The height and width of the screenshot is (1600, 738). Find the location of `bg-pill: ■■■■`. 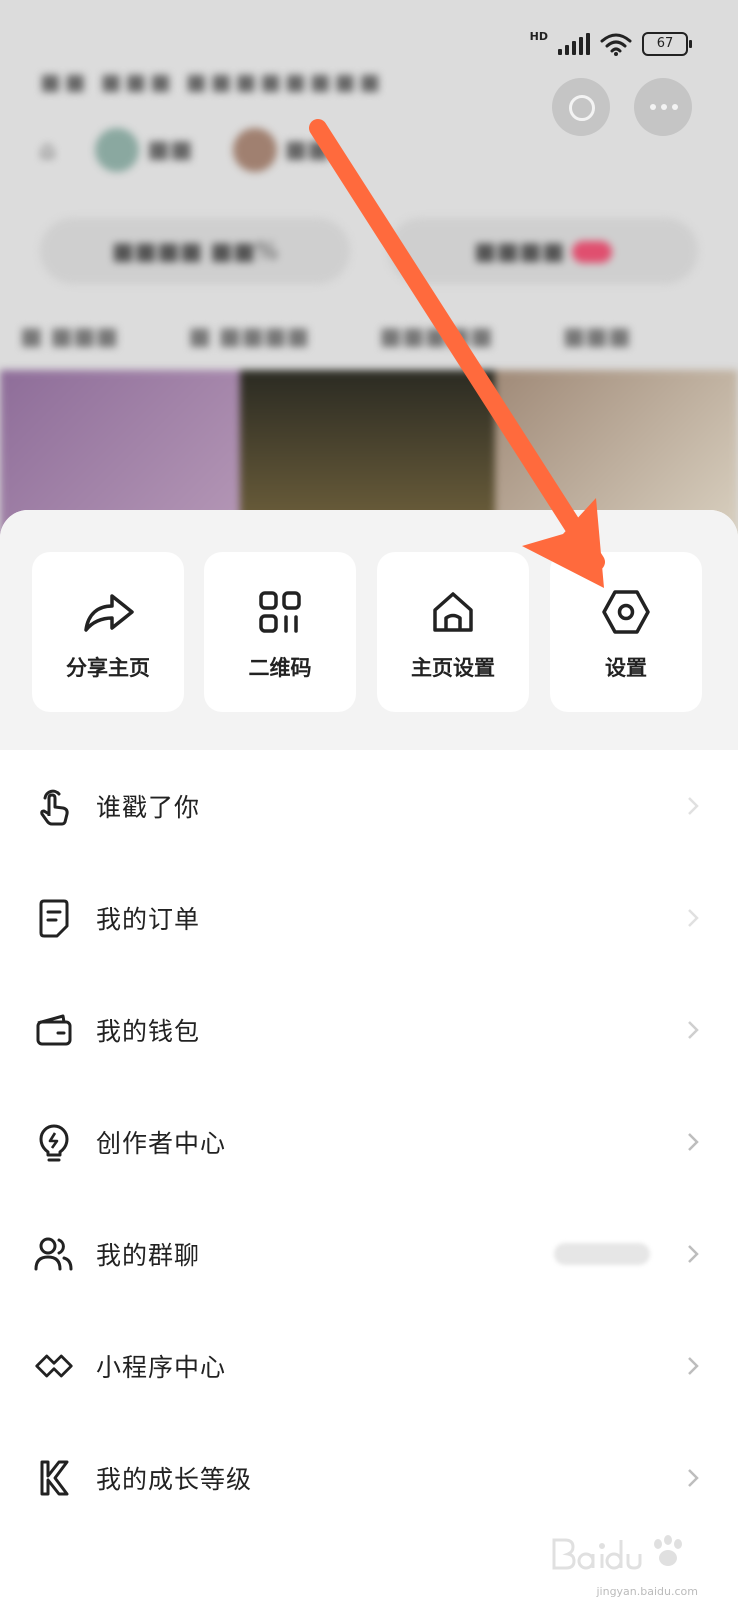

bg-pill: ■■■■ is located at coordinates (543, 251).